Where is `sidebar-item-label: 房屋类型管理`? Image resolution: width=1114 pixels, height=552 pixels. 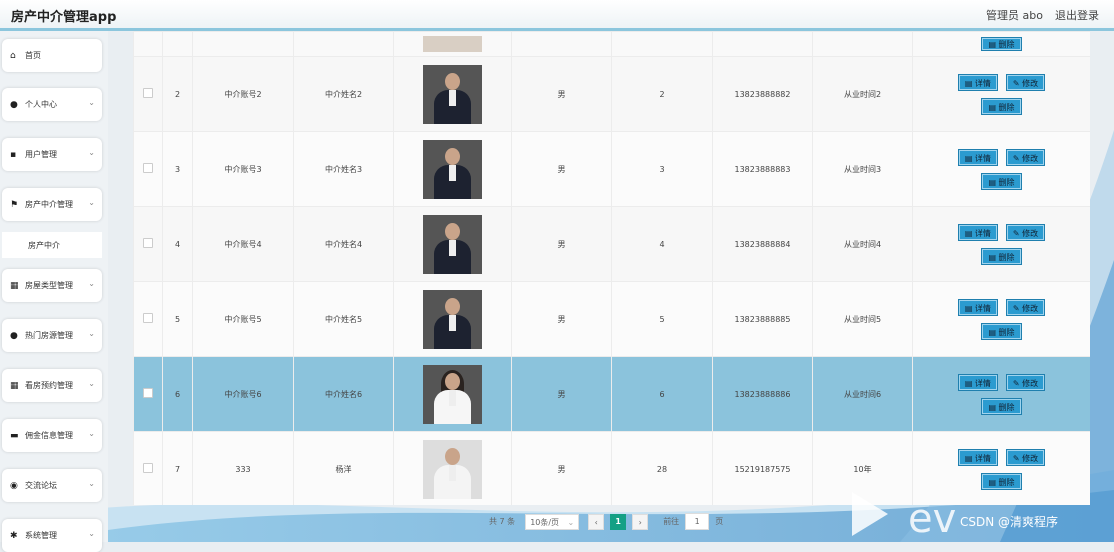
sidebar-item-label: 房屋类型管理 is located at coordinates (49, 285).